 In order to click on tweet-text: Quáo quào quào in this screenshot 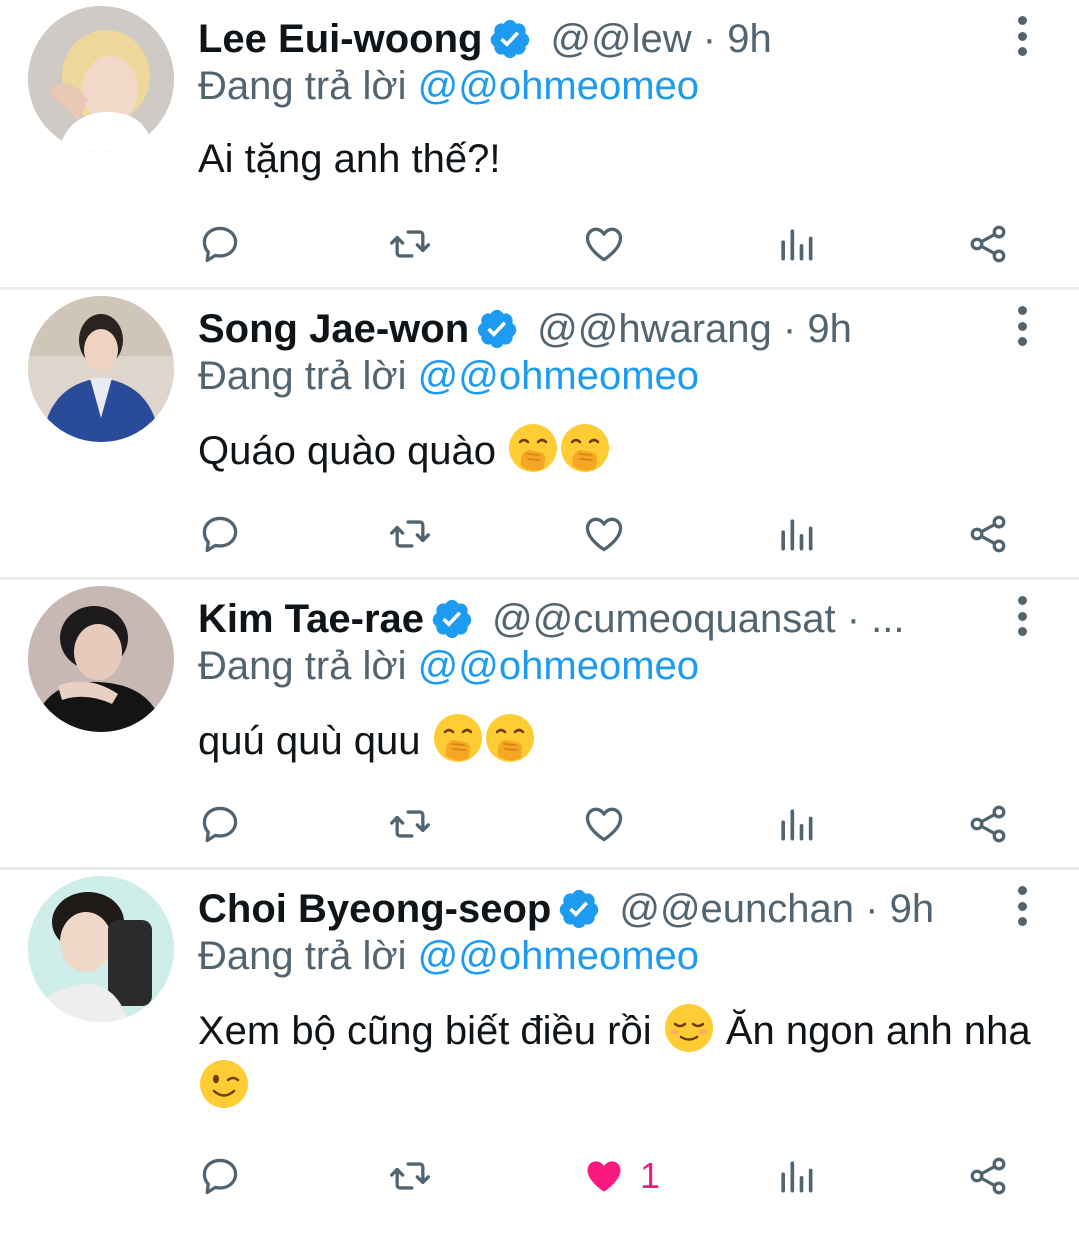, I will do `click(623, 450)`.